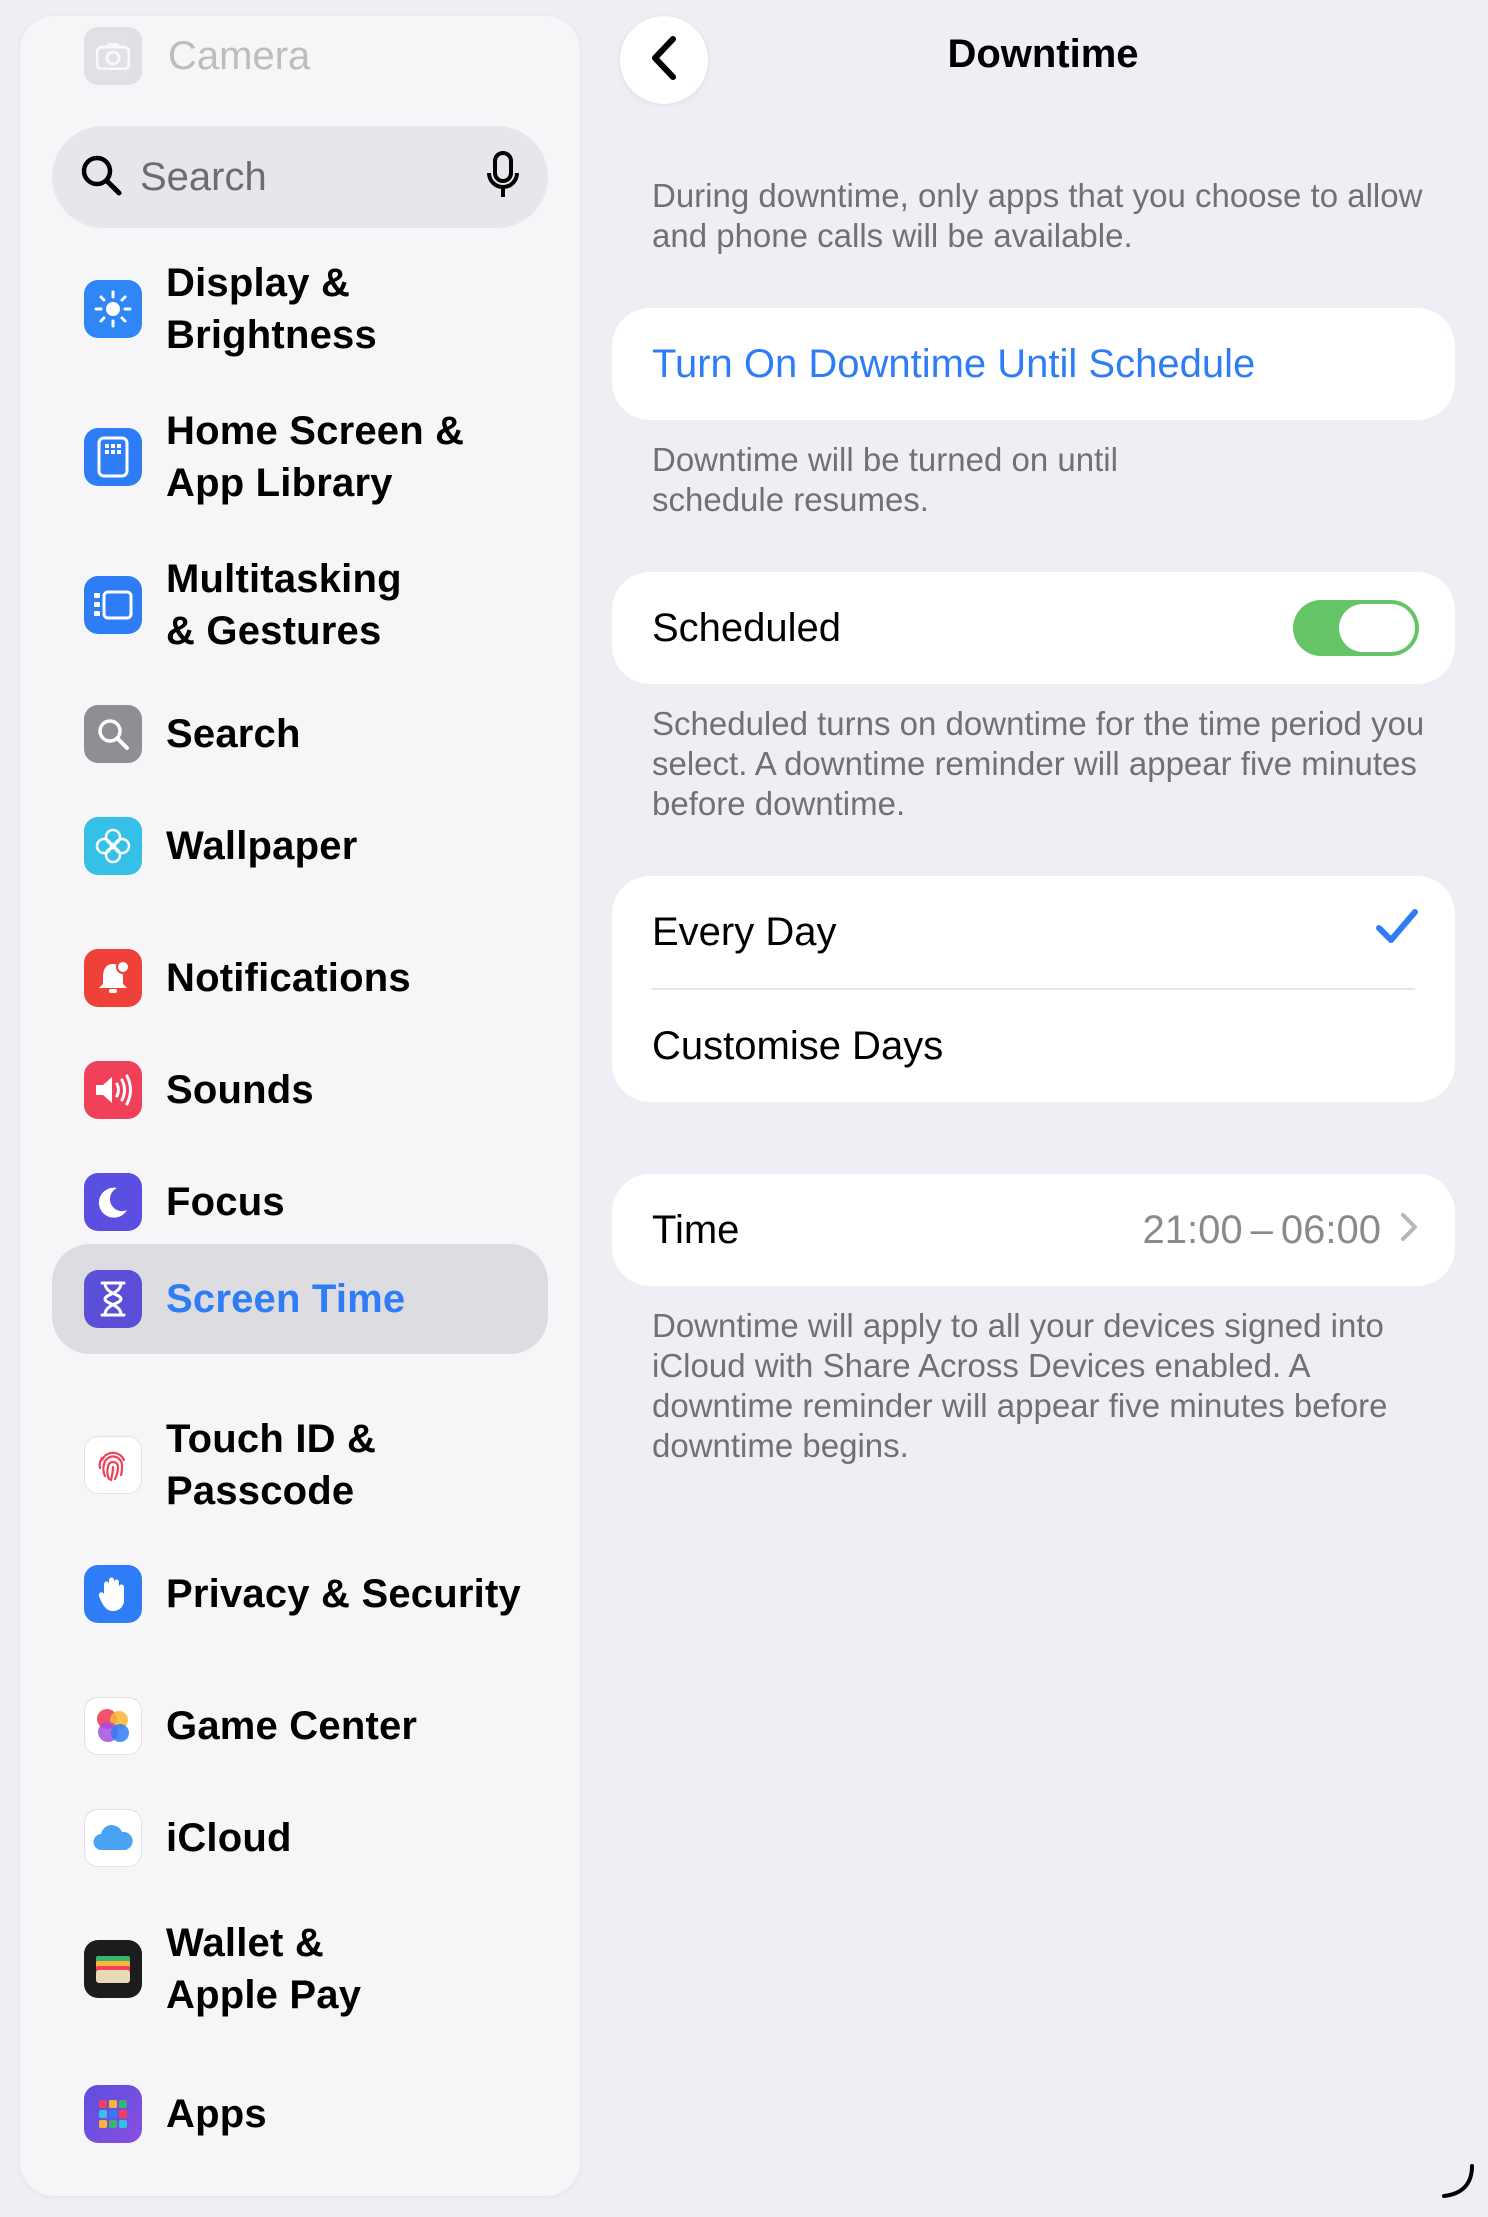 This screenshot has width=1488, height=2217. Describe the element at coordinates (1458, 2184) in the screenshot. I see `resize-corner-icon` at that location.